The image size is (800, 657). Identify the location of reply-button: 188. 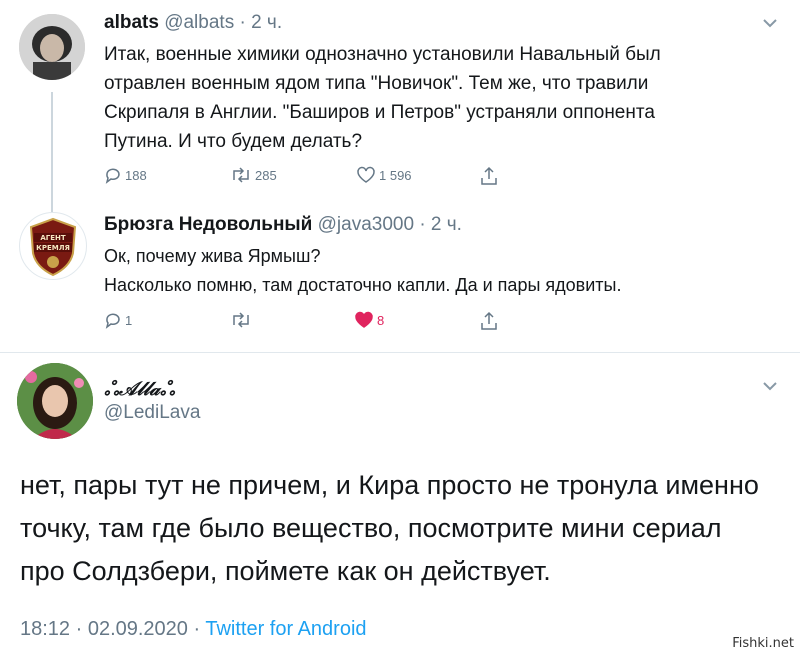
(125, 175).